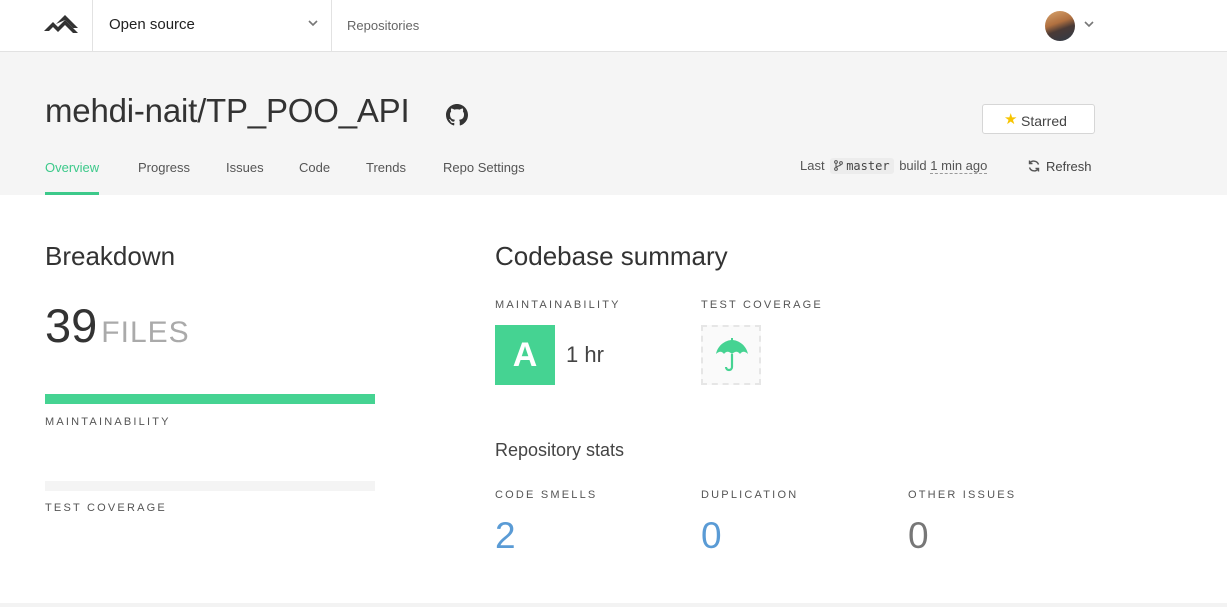 This screenshot has width=1227, height=607. Describe the element at coordinates (457, 115) in the screenshot. I see `github-icon` at that location.